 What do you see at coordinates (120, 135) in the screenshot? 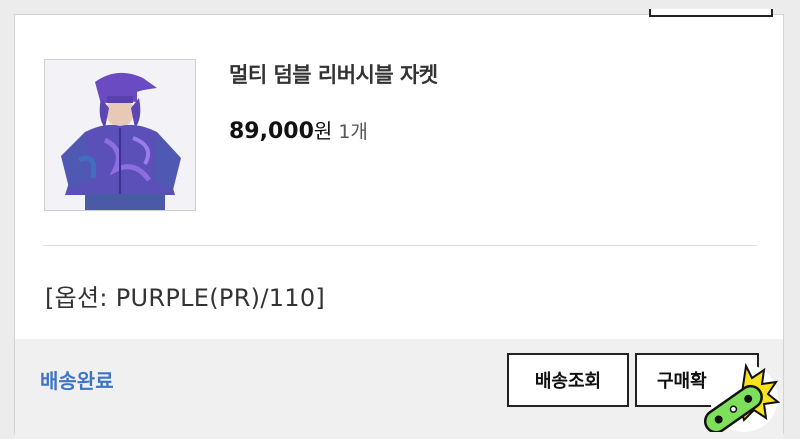
I see `product-image` at bounding box center [120, 135].